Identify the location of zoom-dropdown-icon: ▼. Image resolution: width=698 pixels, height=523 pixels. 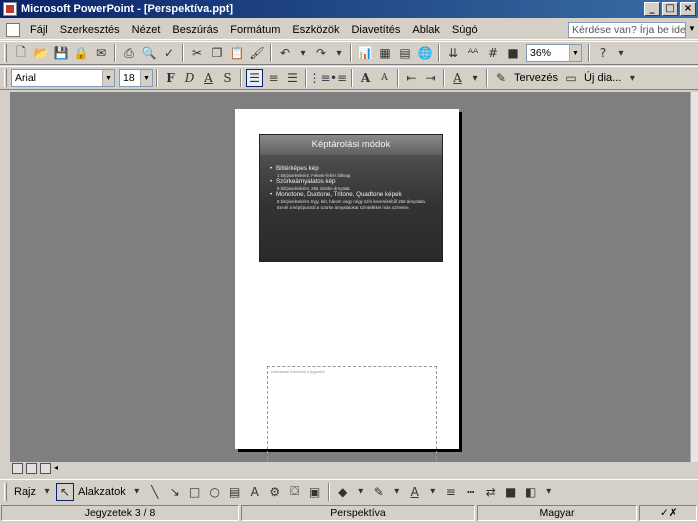
(575, 53).